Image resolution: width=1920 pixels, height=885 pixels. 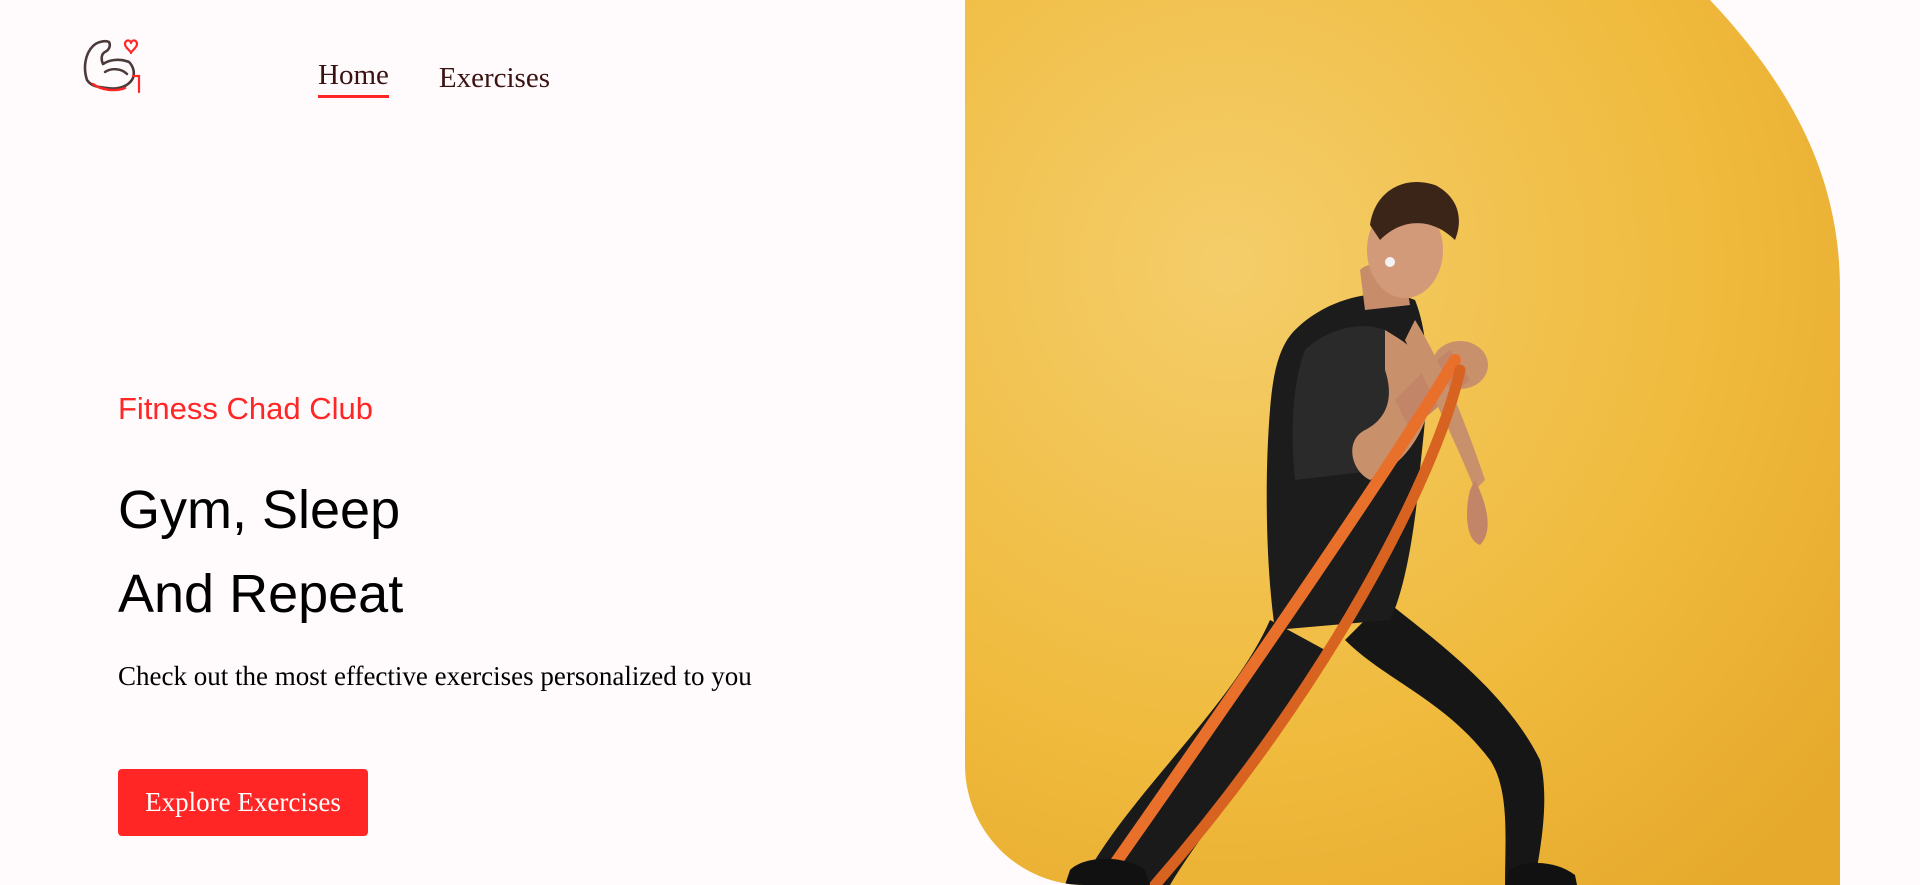 I want to click on logo, so click(x=110, y=64).